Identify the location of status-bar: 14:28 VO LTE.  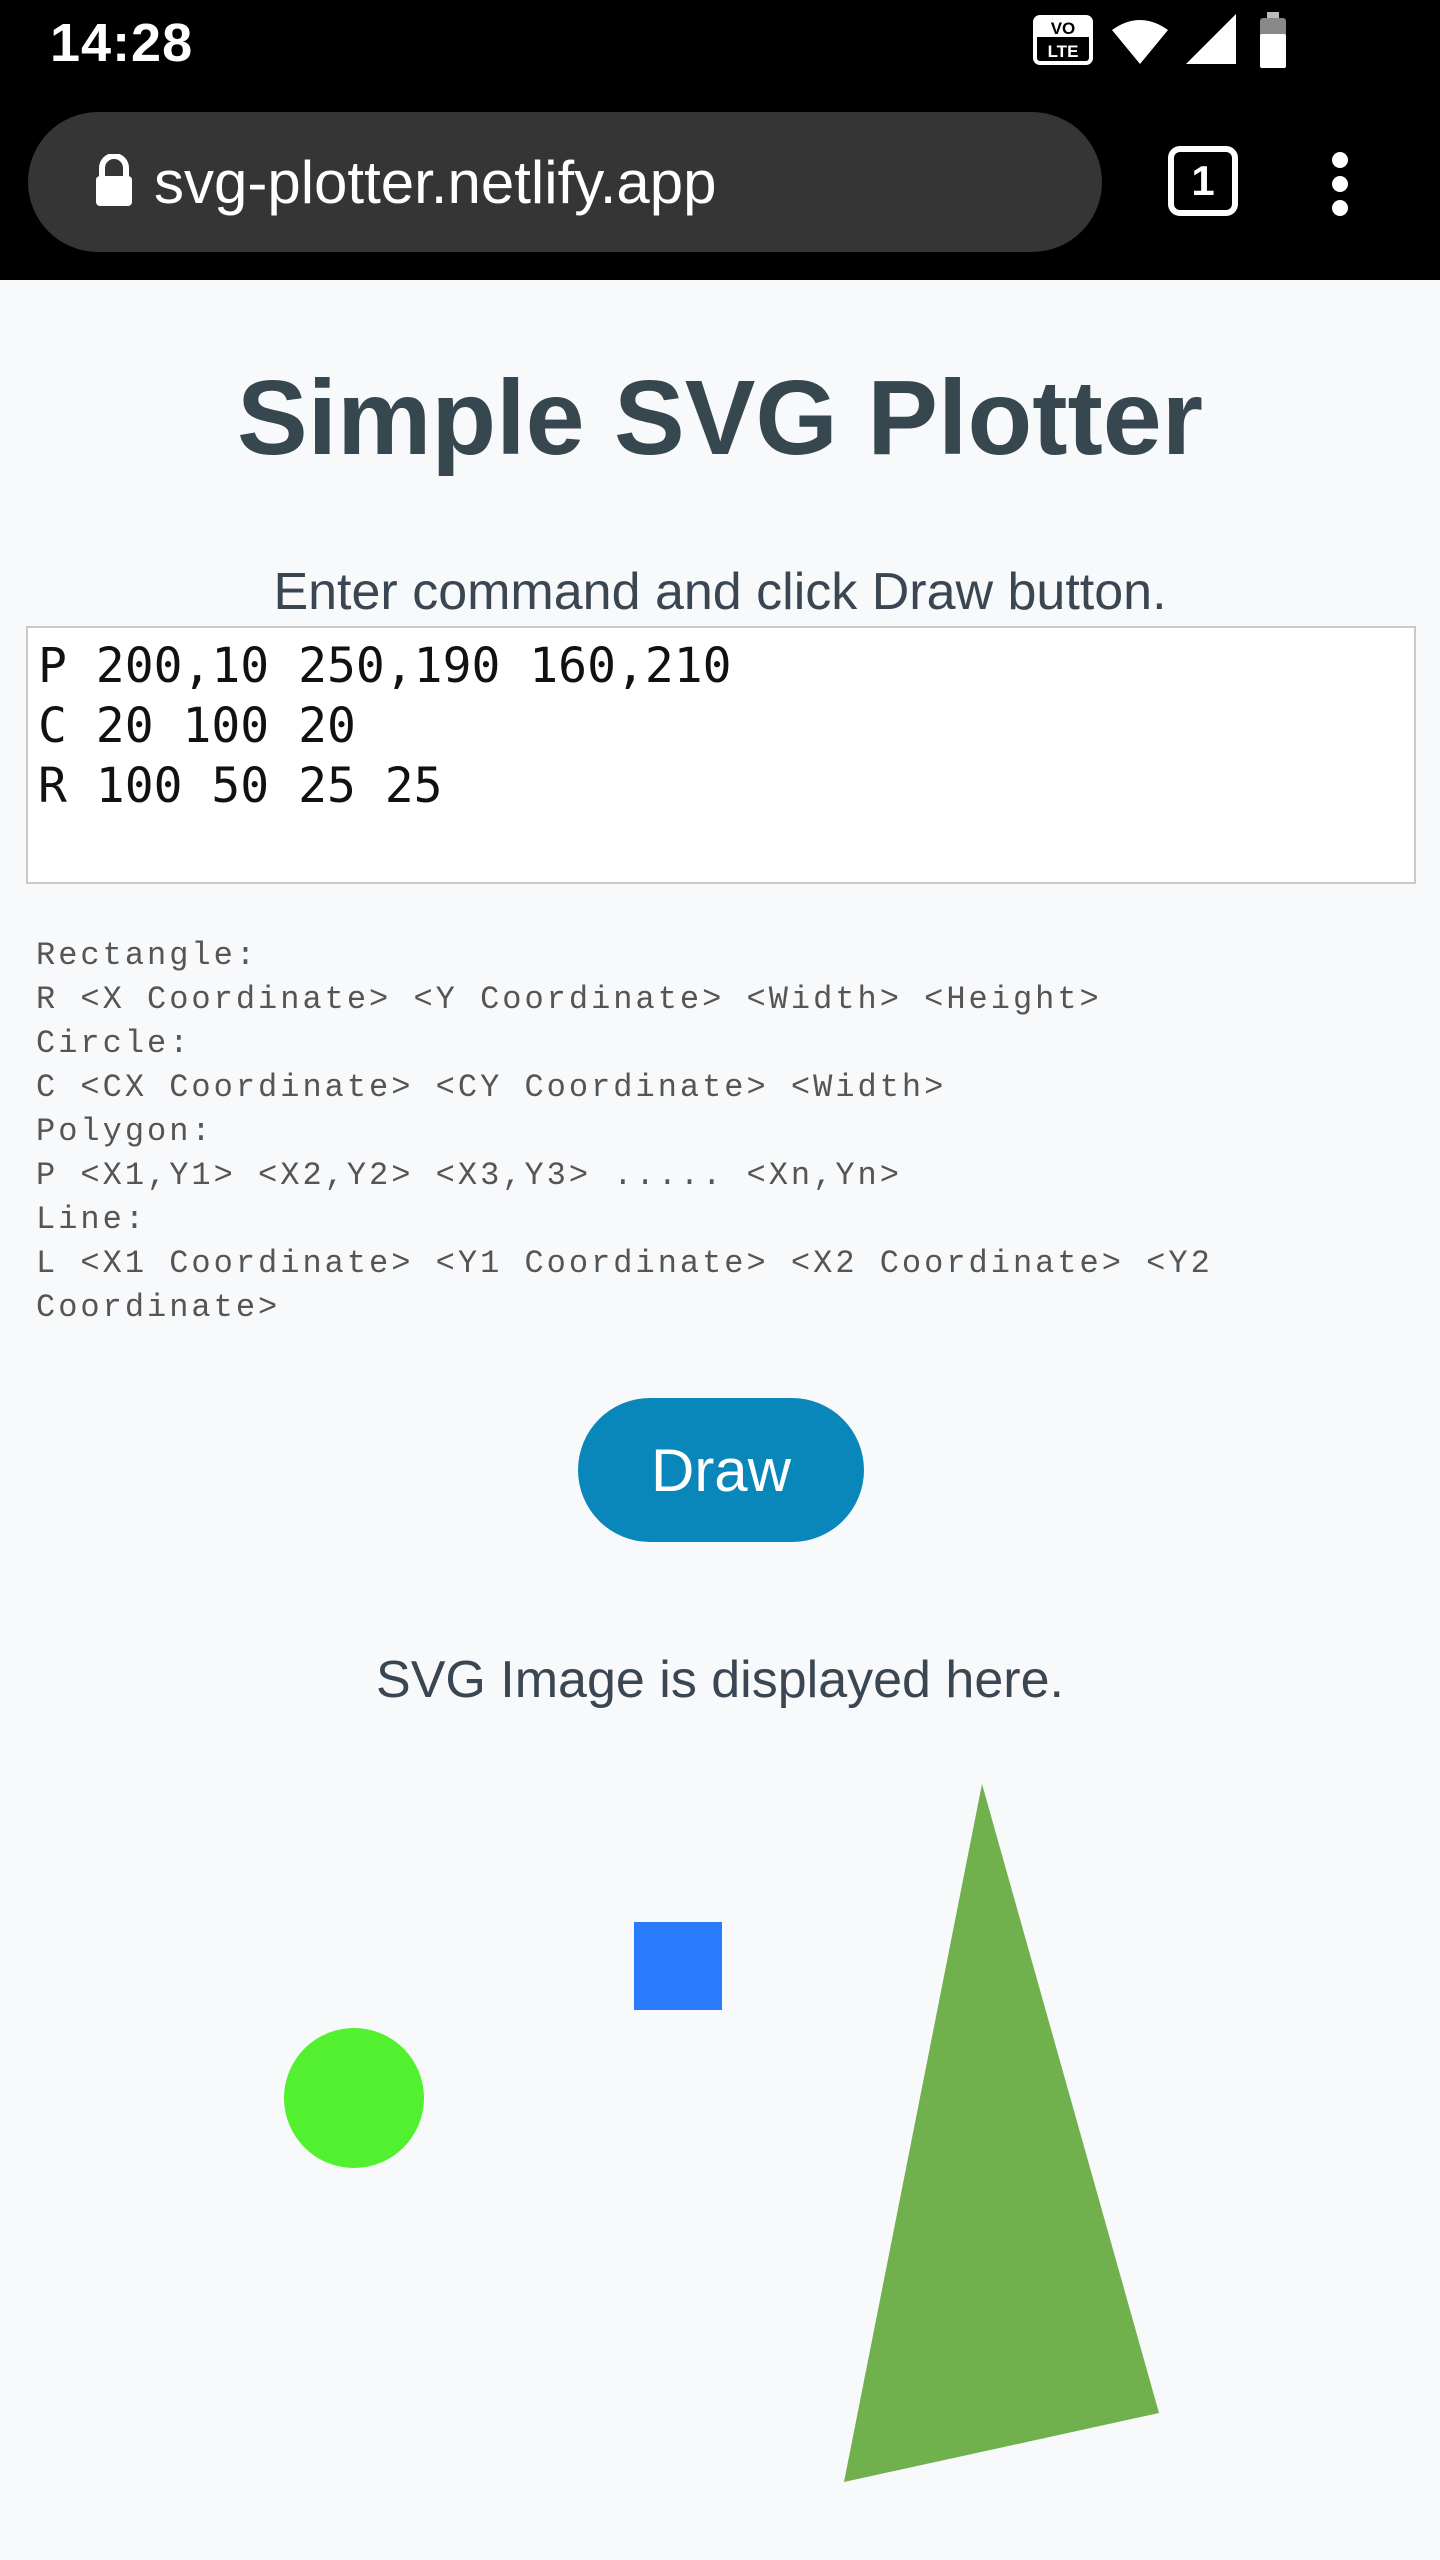
(720, 44).